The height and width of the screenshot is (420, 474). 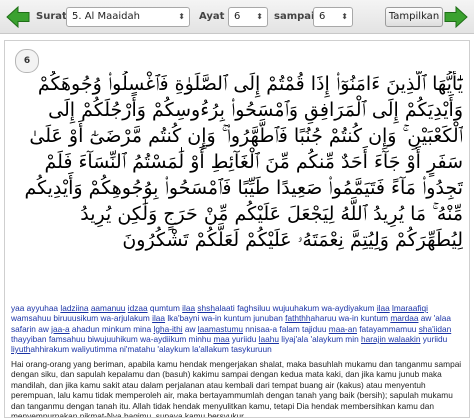 What do you see at coordinates (295, 308) in the screenshot?
I see `latin-text-segment: alaati faghsiluu wujuuhakum wa-aydiyakum` at bounding box center [295, 308].